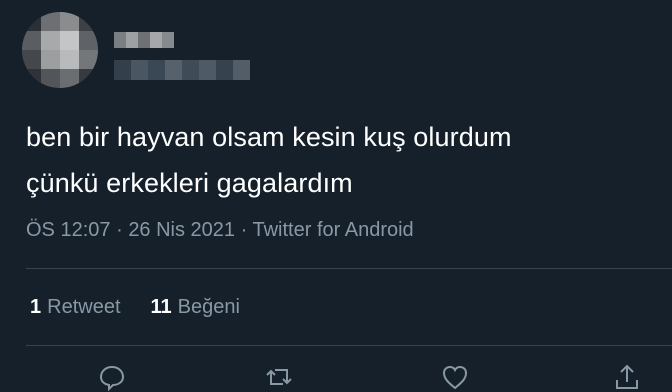 The image size is (672, 392). Describe the element at coordinates (455, 377) in the screenshot. I see `like-icon` at that location.